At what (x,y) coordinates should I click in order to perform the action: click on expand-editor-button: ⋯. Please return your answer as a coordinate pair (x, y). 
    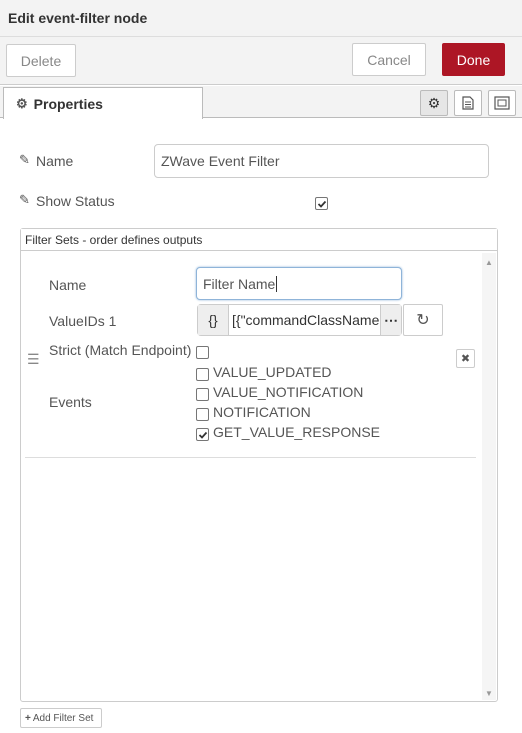
    Looking at the image, I should click on (390, 320).